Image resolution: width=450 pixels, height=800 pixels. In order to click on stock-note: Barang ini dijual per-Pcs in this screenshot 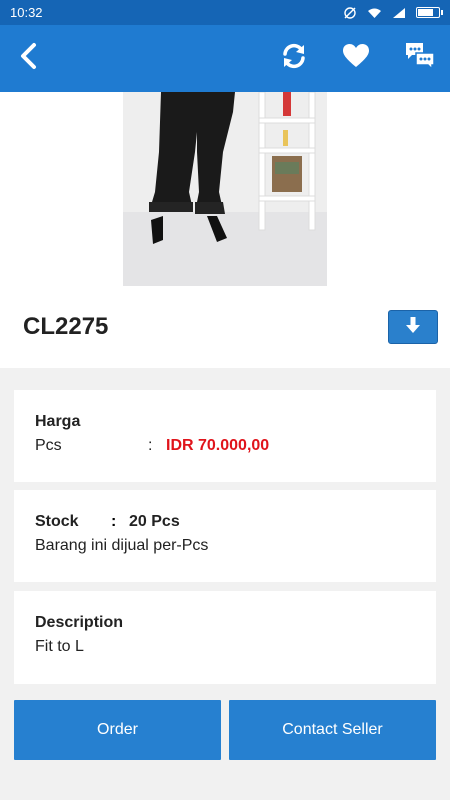, I will do `click(122, 545)`.